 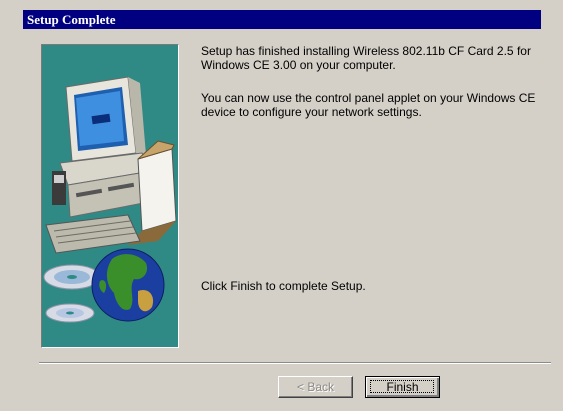 I want to click on computer-illustration-icon, so click(x=110, y=199).